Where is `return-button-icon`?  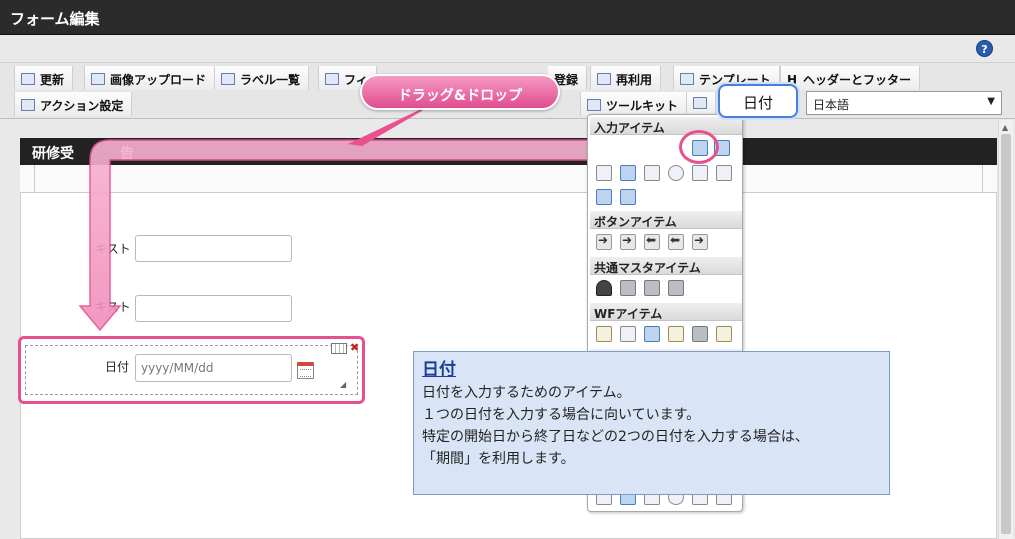
return-button-icon is located at coordinates (676, 241).